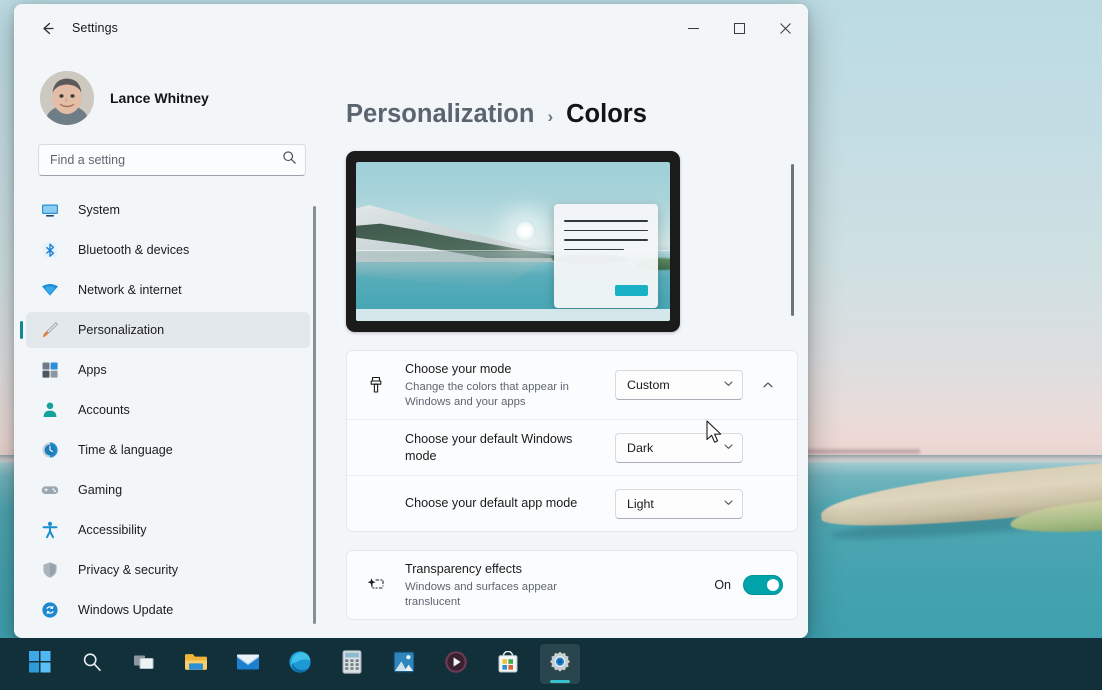 Image resolution: width=1102 pixels, height=690 pixels. I want to click on sidebar-scrollbar-thumb, so click(314, 415).